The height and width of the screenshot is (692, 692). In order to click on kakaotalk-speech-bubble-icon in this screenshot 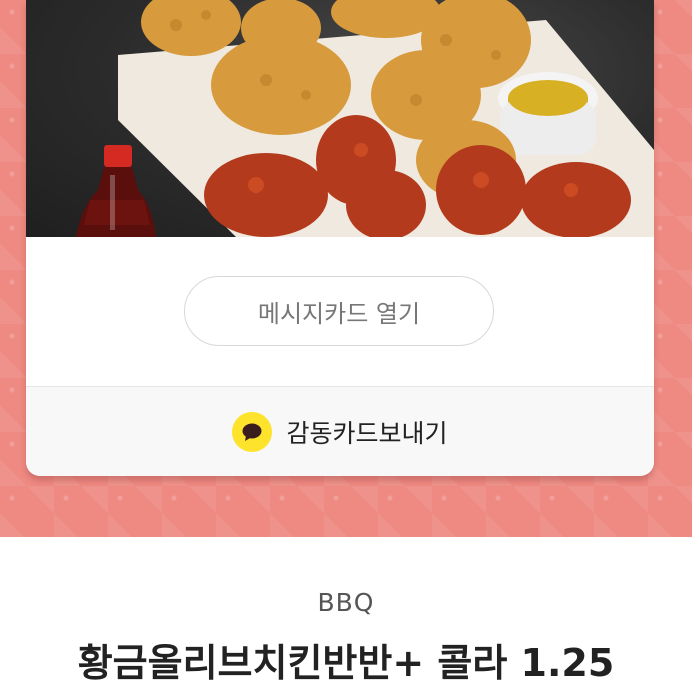, I will do `click(252, 431)`.